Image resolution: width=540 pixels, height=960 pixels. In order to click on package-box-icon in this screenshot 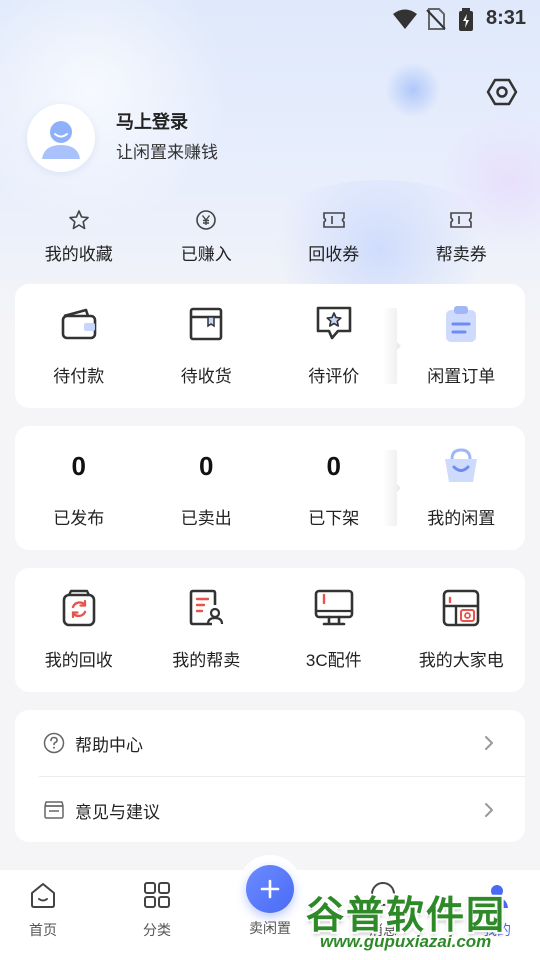, I will do `click(206, 324)`.